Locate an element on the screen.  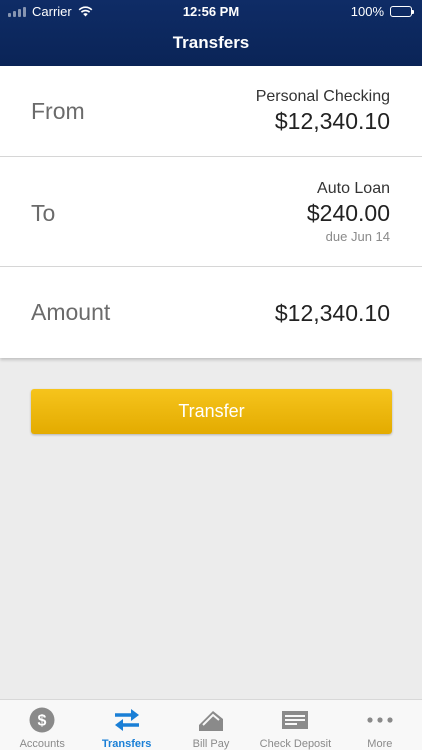
check-icon is located at coordinates (295, 720).